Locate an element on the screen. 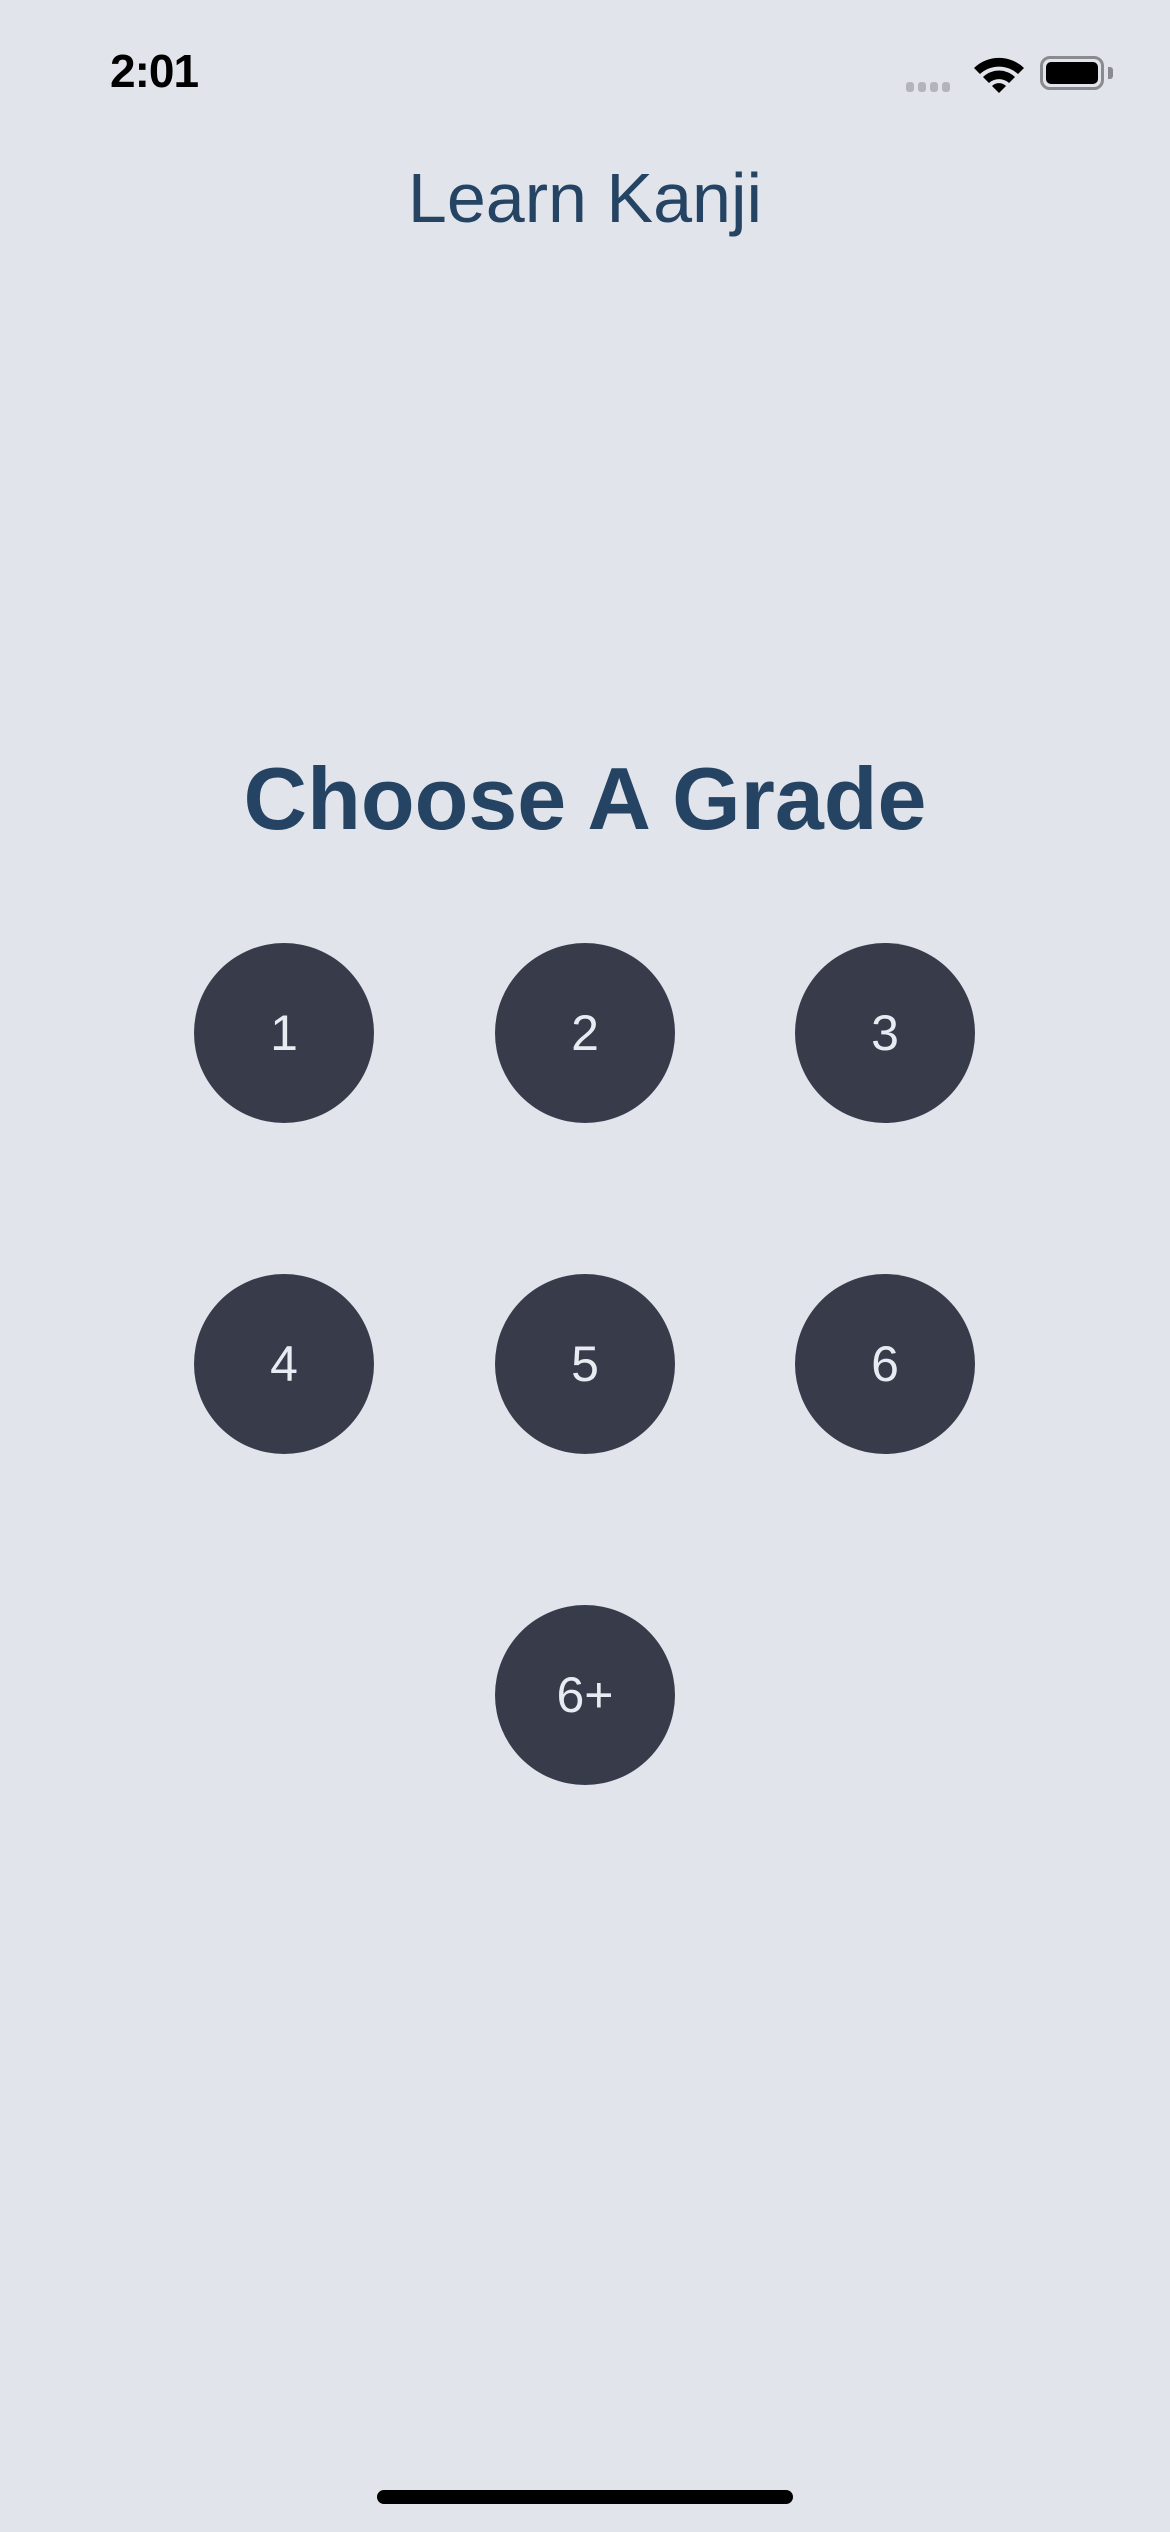  grade-6-plus-button: 6+ is located at coordinates (585, 1695).